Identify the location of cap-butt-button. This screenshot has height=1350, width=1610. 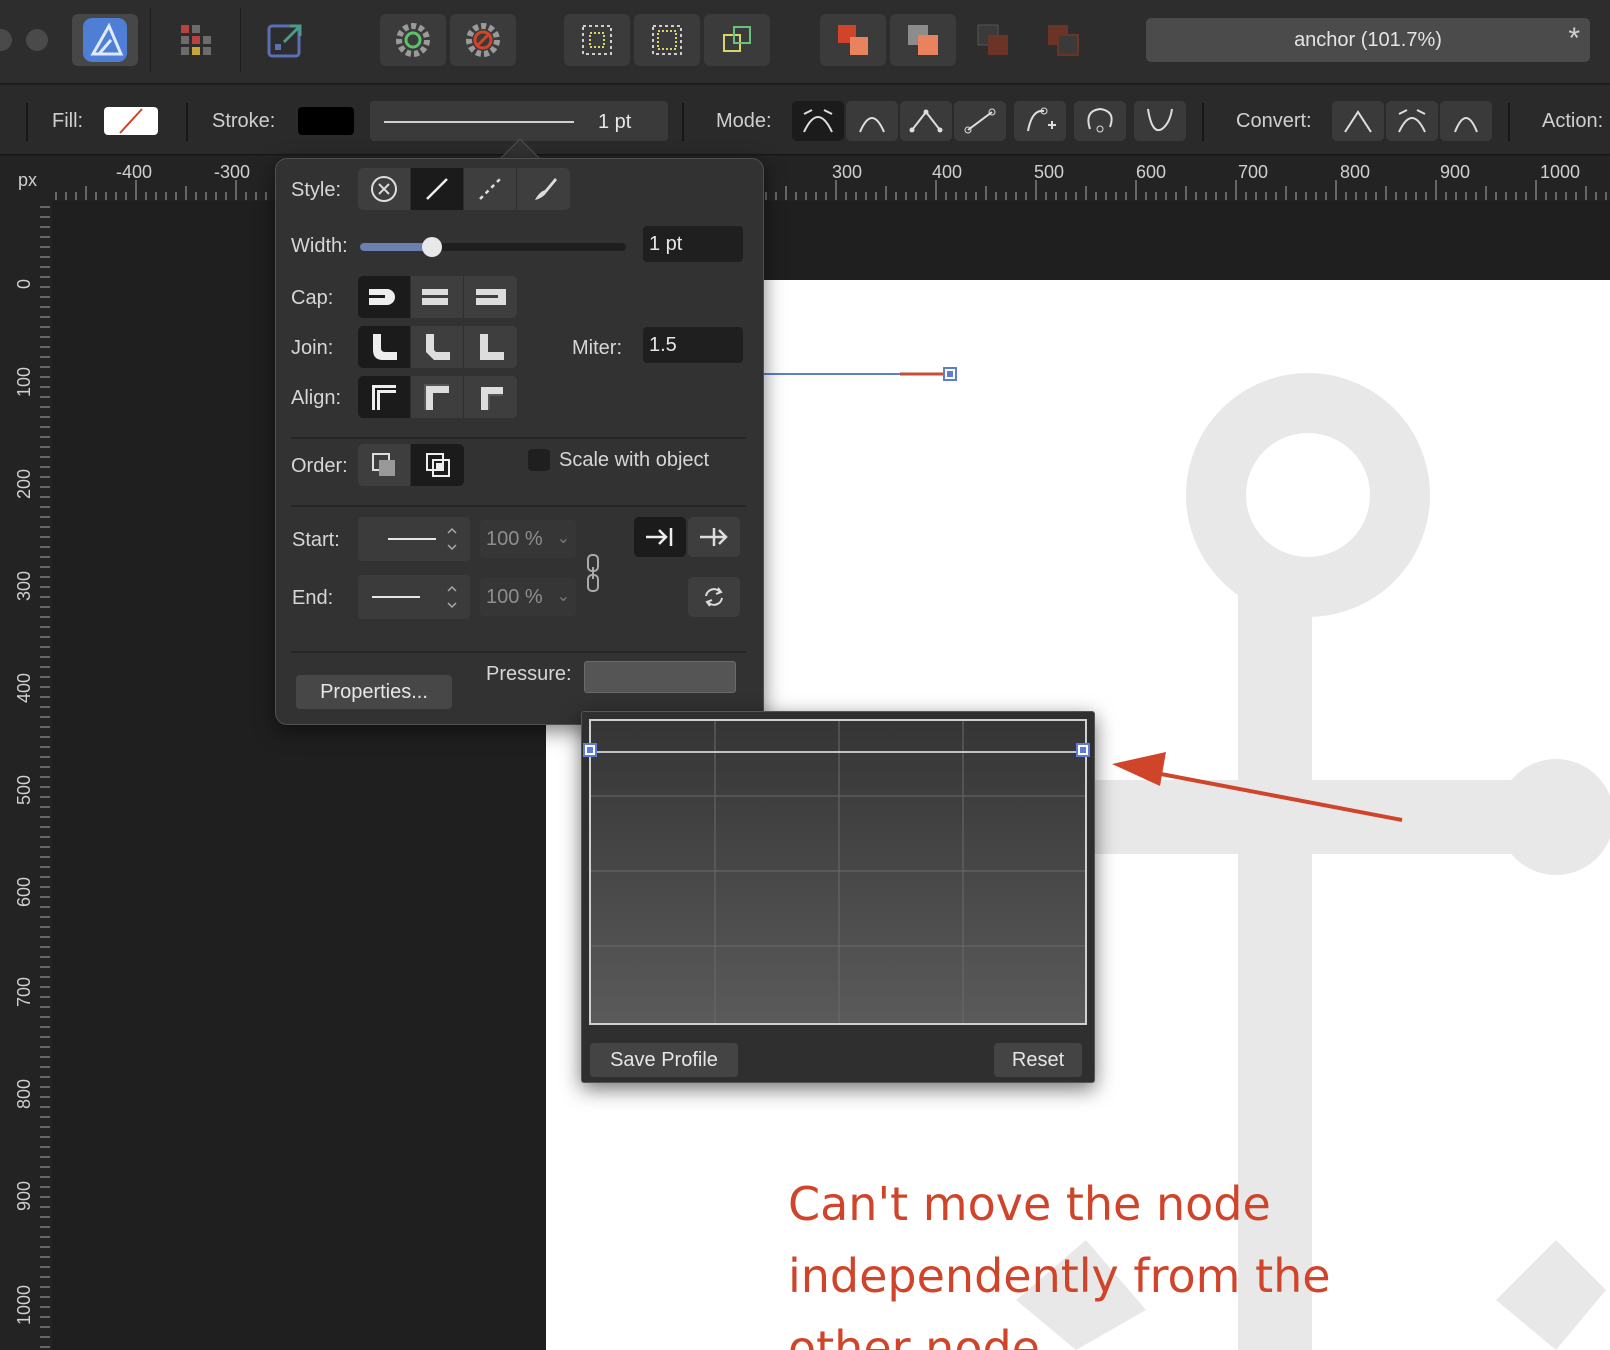
(437, 297).